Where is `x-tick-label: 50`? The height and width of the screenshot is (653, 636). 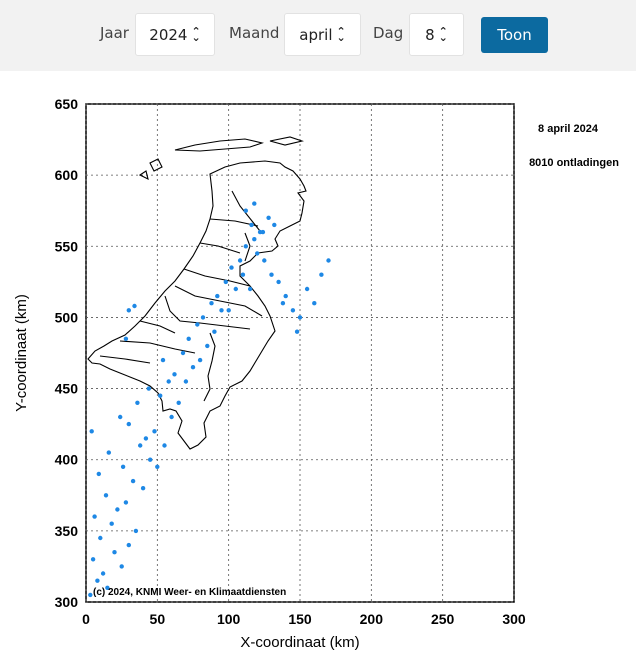 x-tick-label: 50 is located at coordinates (158, 619).